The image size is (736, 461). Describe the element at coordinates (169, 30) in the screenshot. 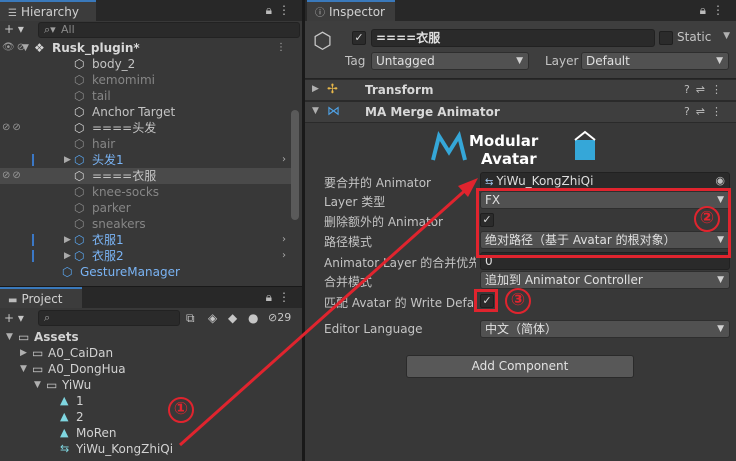

I see `hierarchy-search-input: ⌕▾ All` at that location.